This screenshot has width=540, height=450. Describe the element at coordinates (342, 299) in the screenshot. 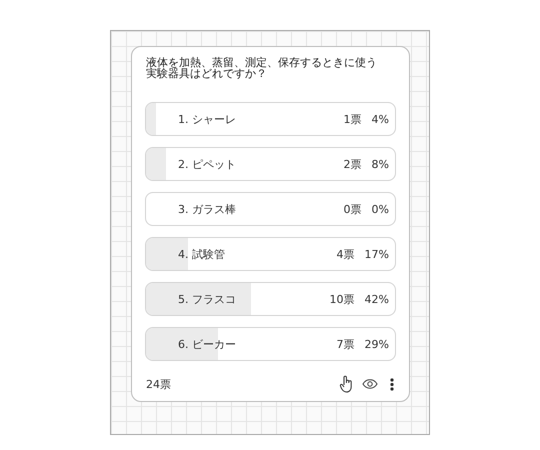

I see `vote-count: 10票` at that location.